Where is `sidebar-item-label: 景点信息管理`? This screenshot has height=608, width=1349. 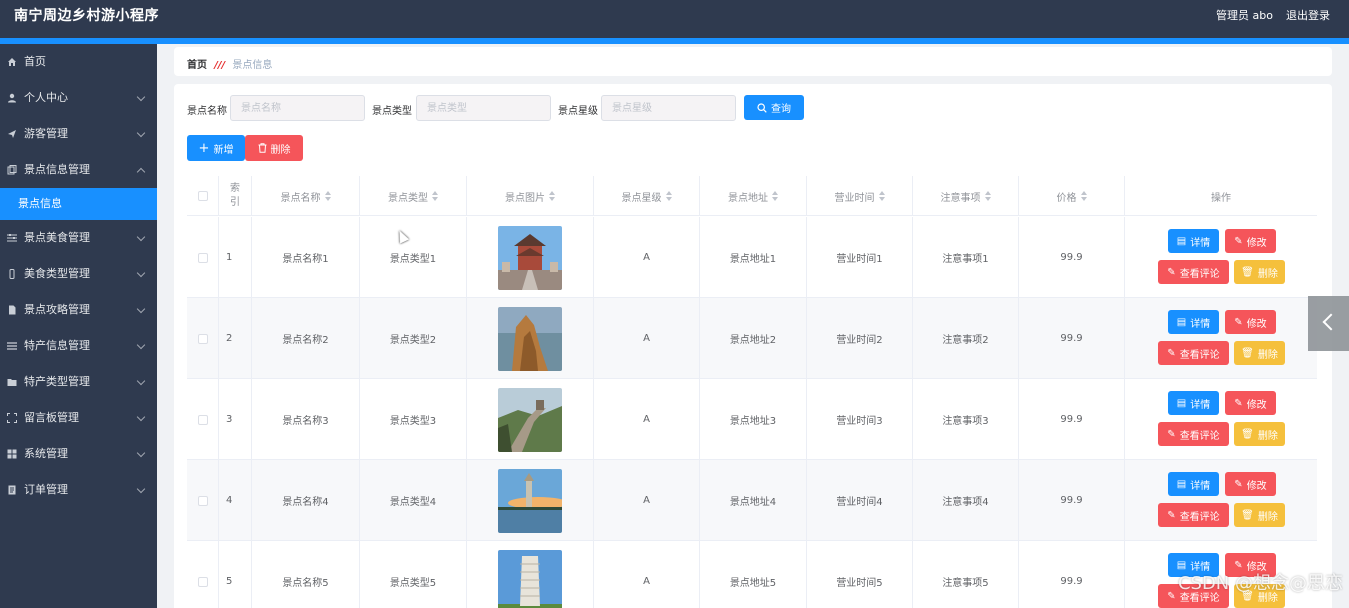 sidebar-item-label: 景点信息管理 is located at coordinates (57, 169).